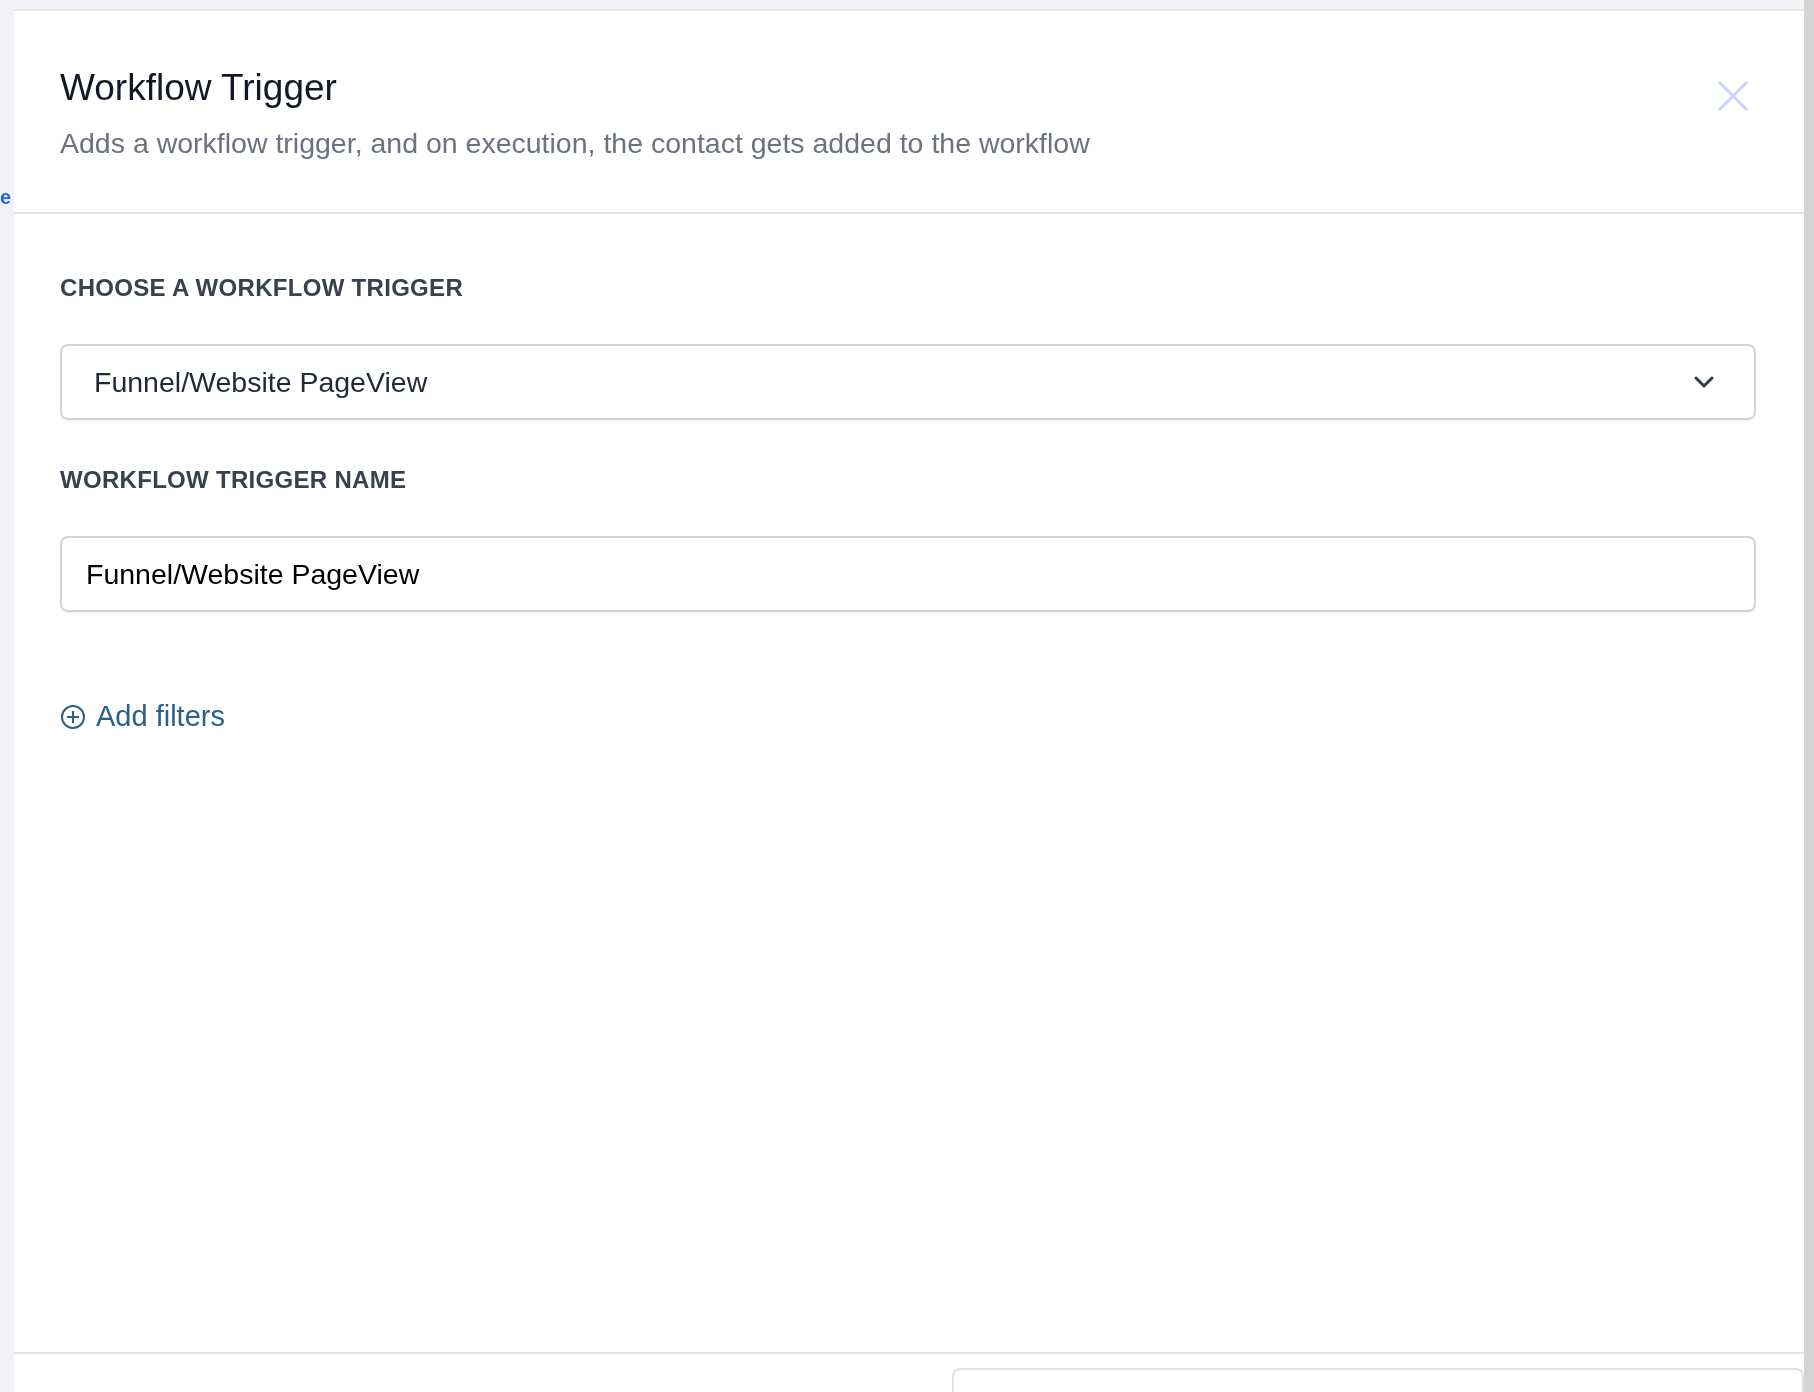 The image size is (1814, 1392). I want to click on close-icon, so click(1733, 96).